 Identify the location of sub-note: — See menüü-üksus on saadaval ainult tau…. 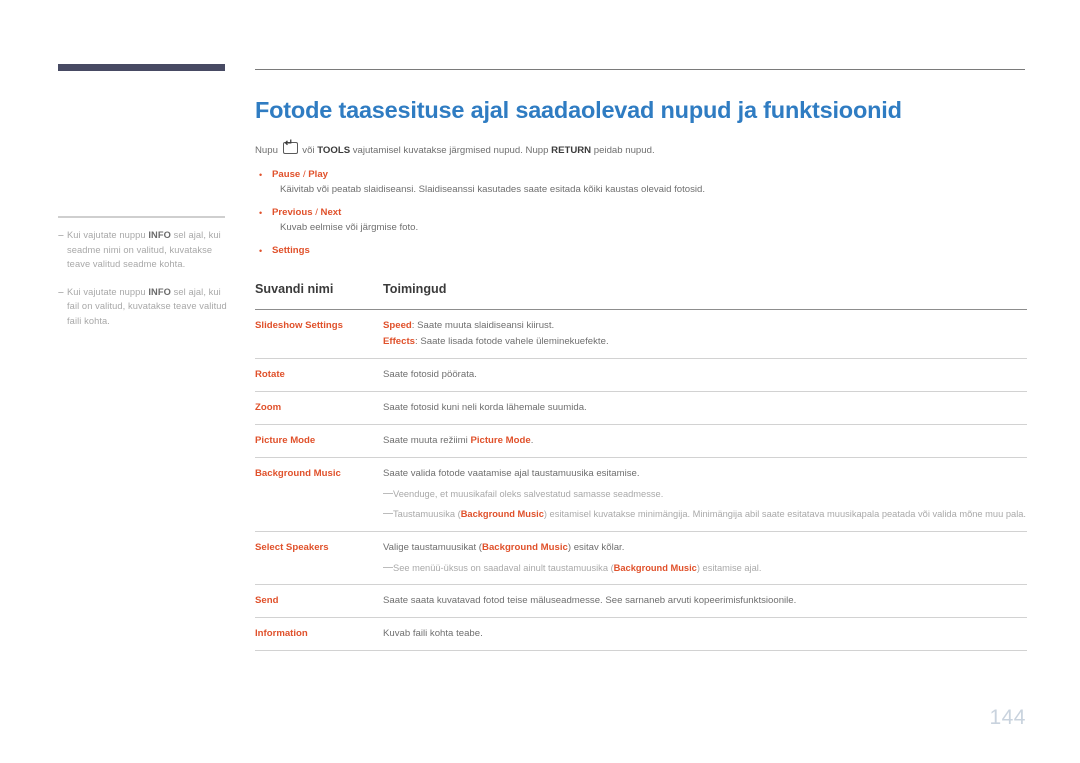
(705, 568).